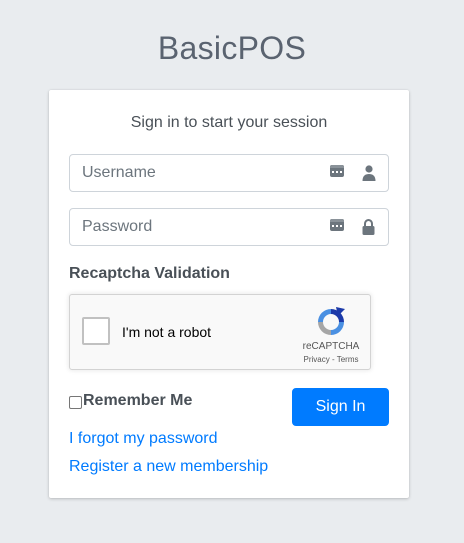 The width and height of the screenshot is (464, 543). I want to click on username-field-group, so click(229, 173).